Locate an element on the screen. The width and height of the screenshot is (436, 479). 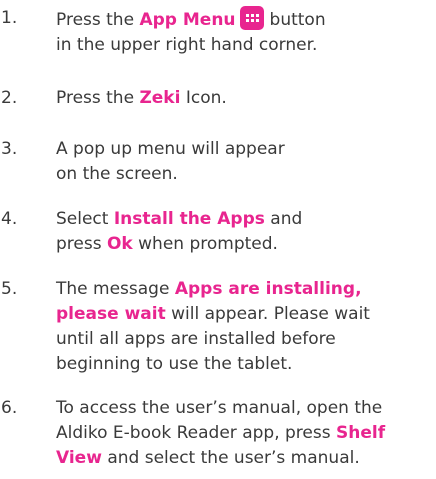
highlight-shelf: Shelf is located at coordinates (361, 433).